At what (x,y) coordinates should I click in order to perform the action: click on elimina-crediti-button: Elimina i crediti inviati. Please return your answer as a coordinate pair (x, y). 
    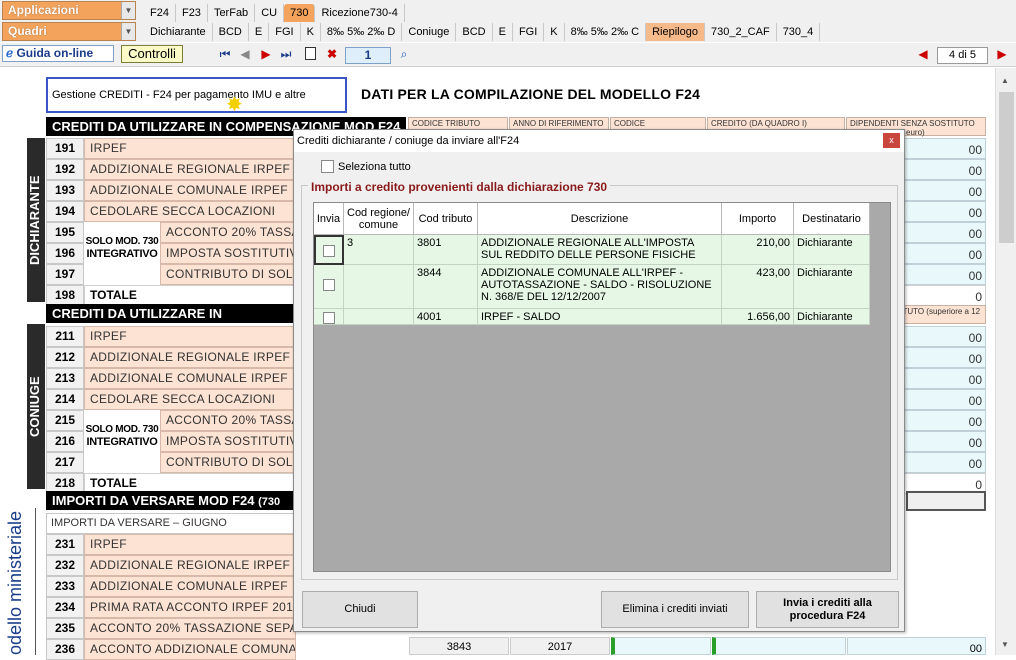
    Looking at the image, I should click on (675, 609).